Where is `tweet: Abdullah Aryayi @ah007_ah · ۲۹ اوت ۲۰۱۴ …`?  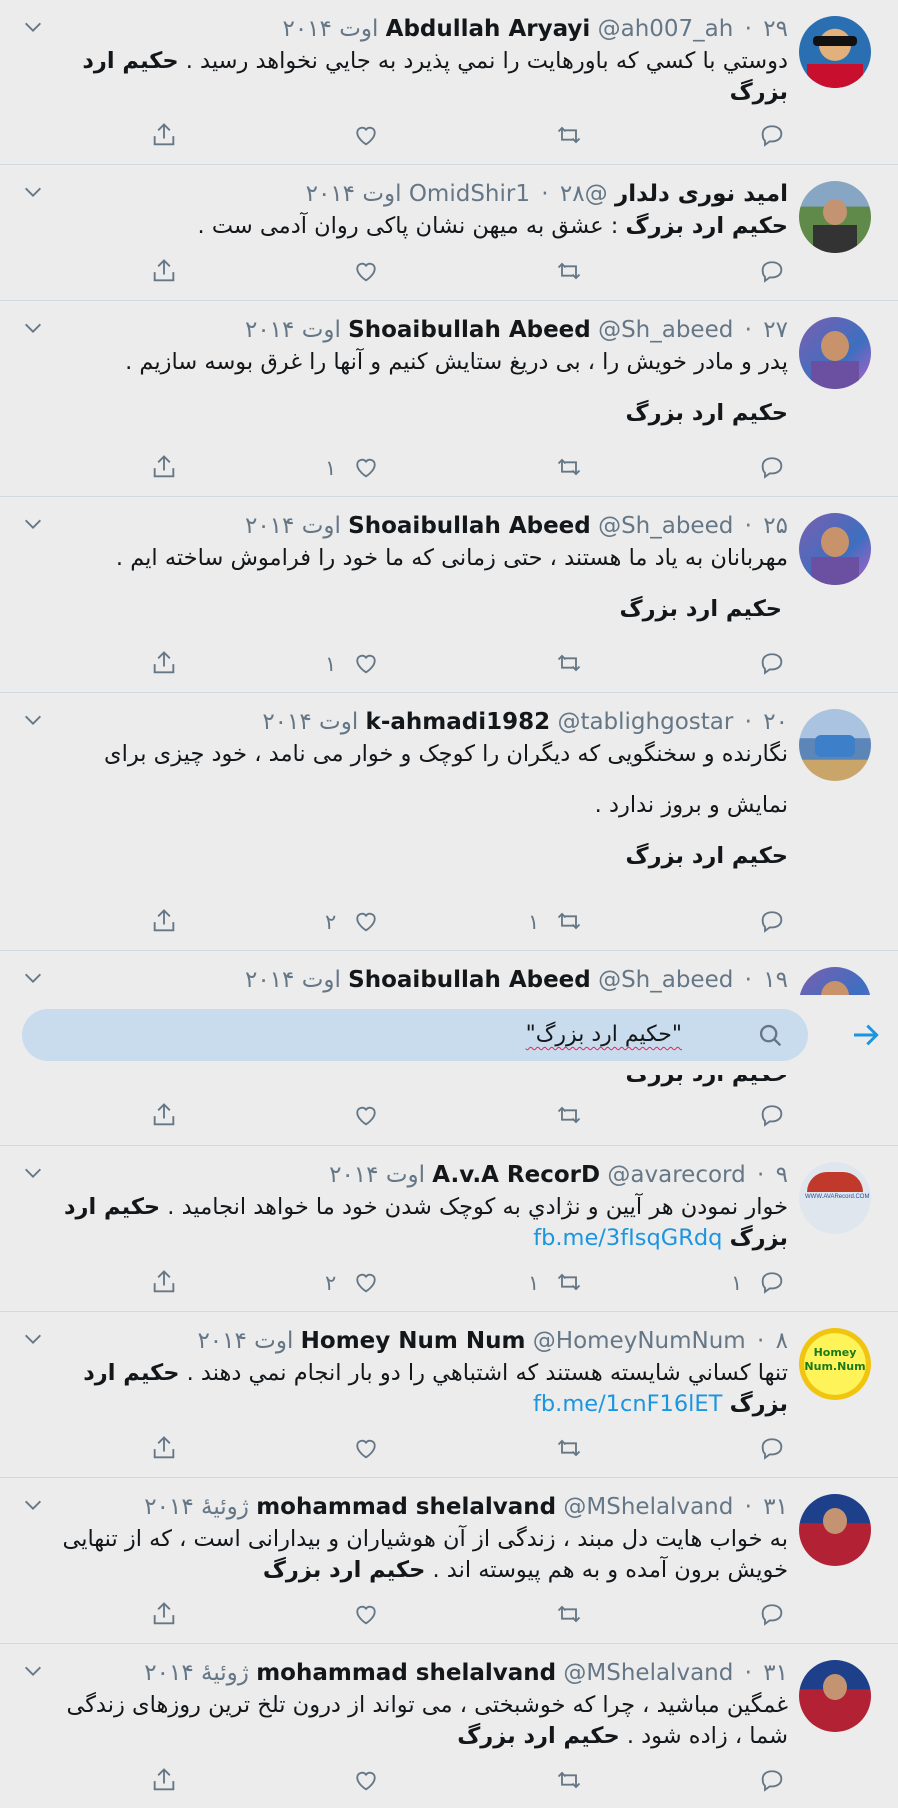
tweet: Abdullah Aryayi @ah007_ah · ۲۹ اوت ۲۰۱۴ … is located at coordinates (449, 82).